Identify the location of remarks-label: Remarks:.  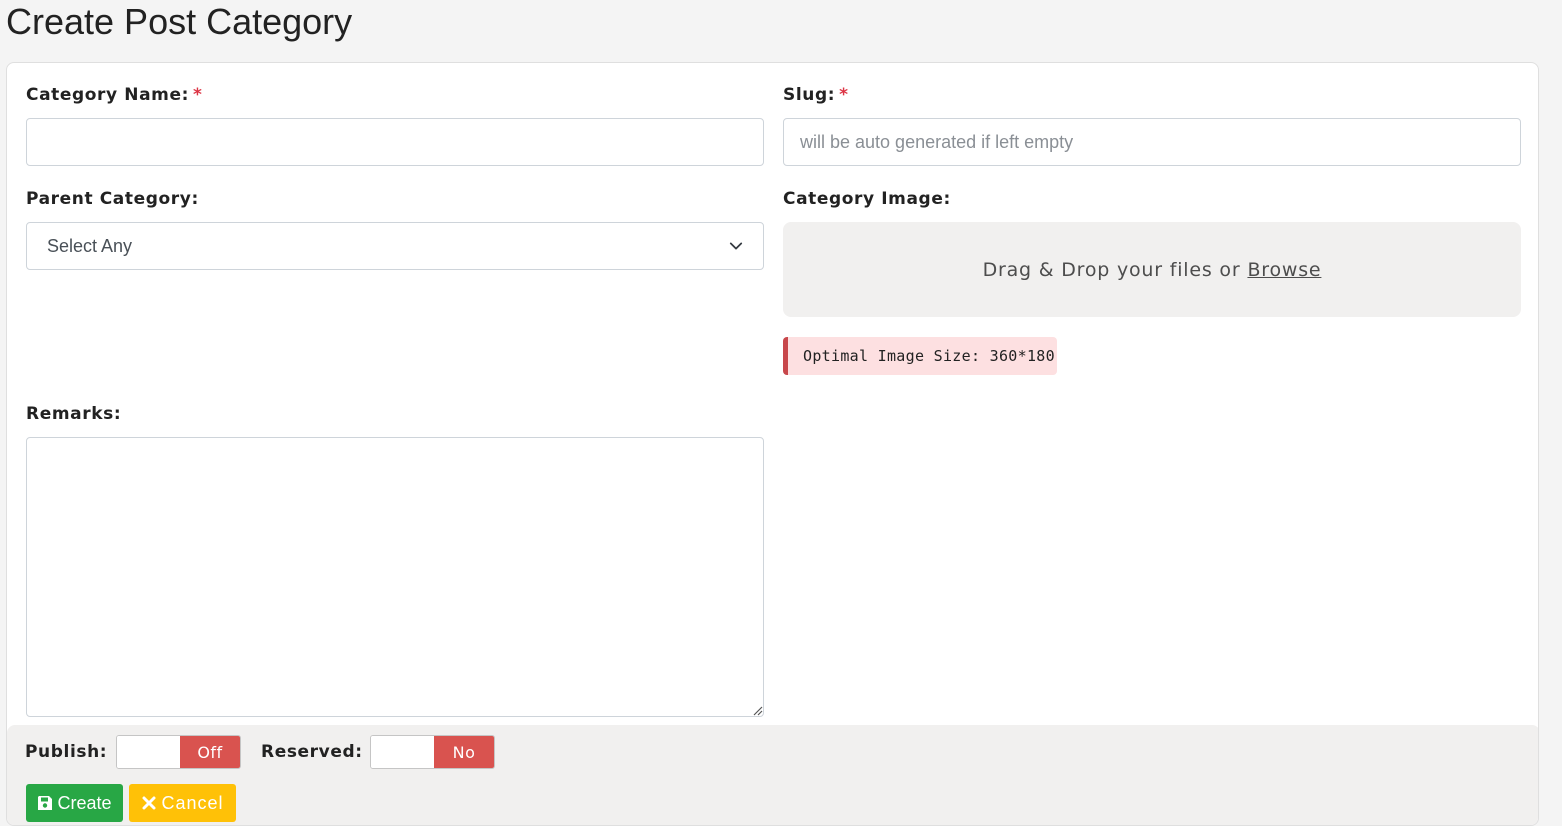
(73, 414).